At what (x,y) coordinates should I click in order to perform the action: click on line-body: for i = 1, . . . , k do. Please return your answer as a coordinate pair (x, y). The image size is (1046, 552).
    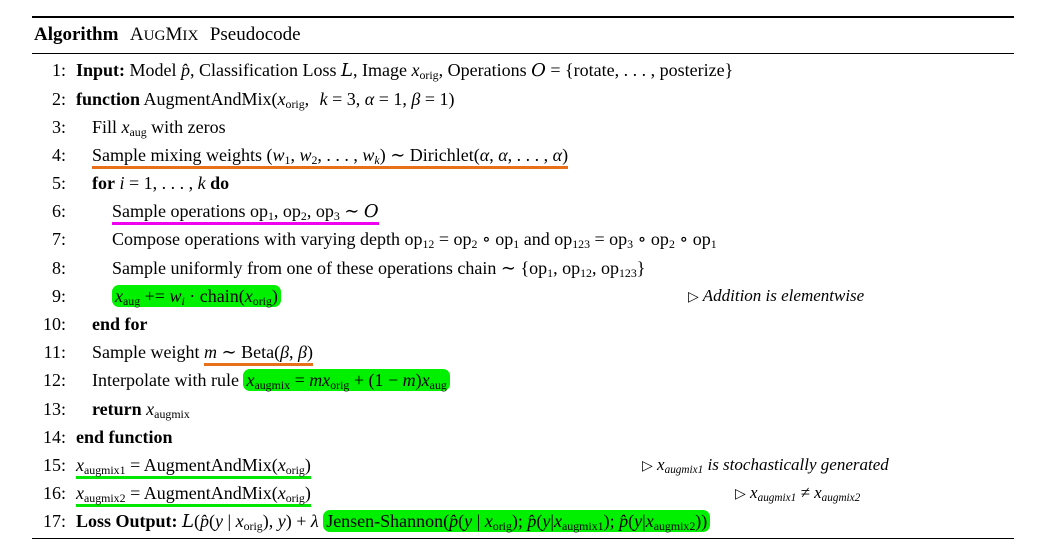
    Looking at the image, I should click on (161, 183).